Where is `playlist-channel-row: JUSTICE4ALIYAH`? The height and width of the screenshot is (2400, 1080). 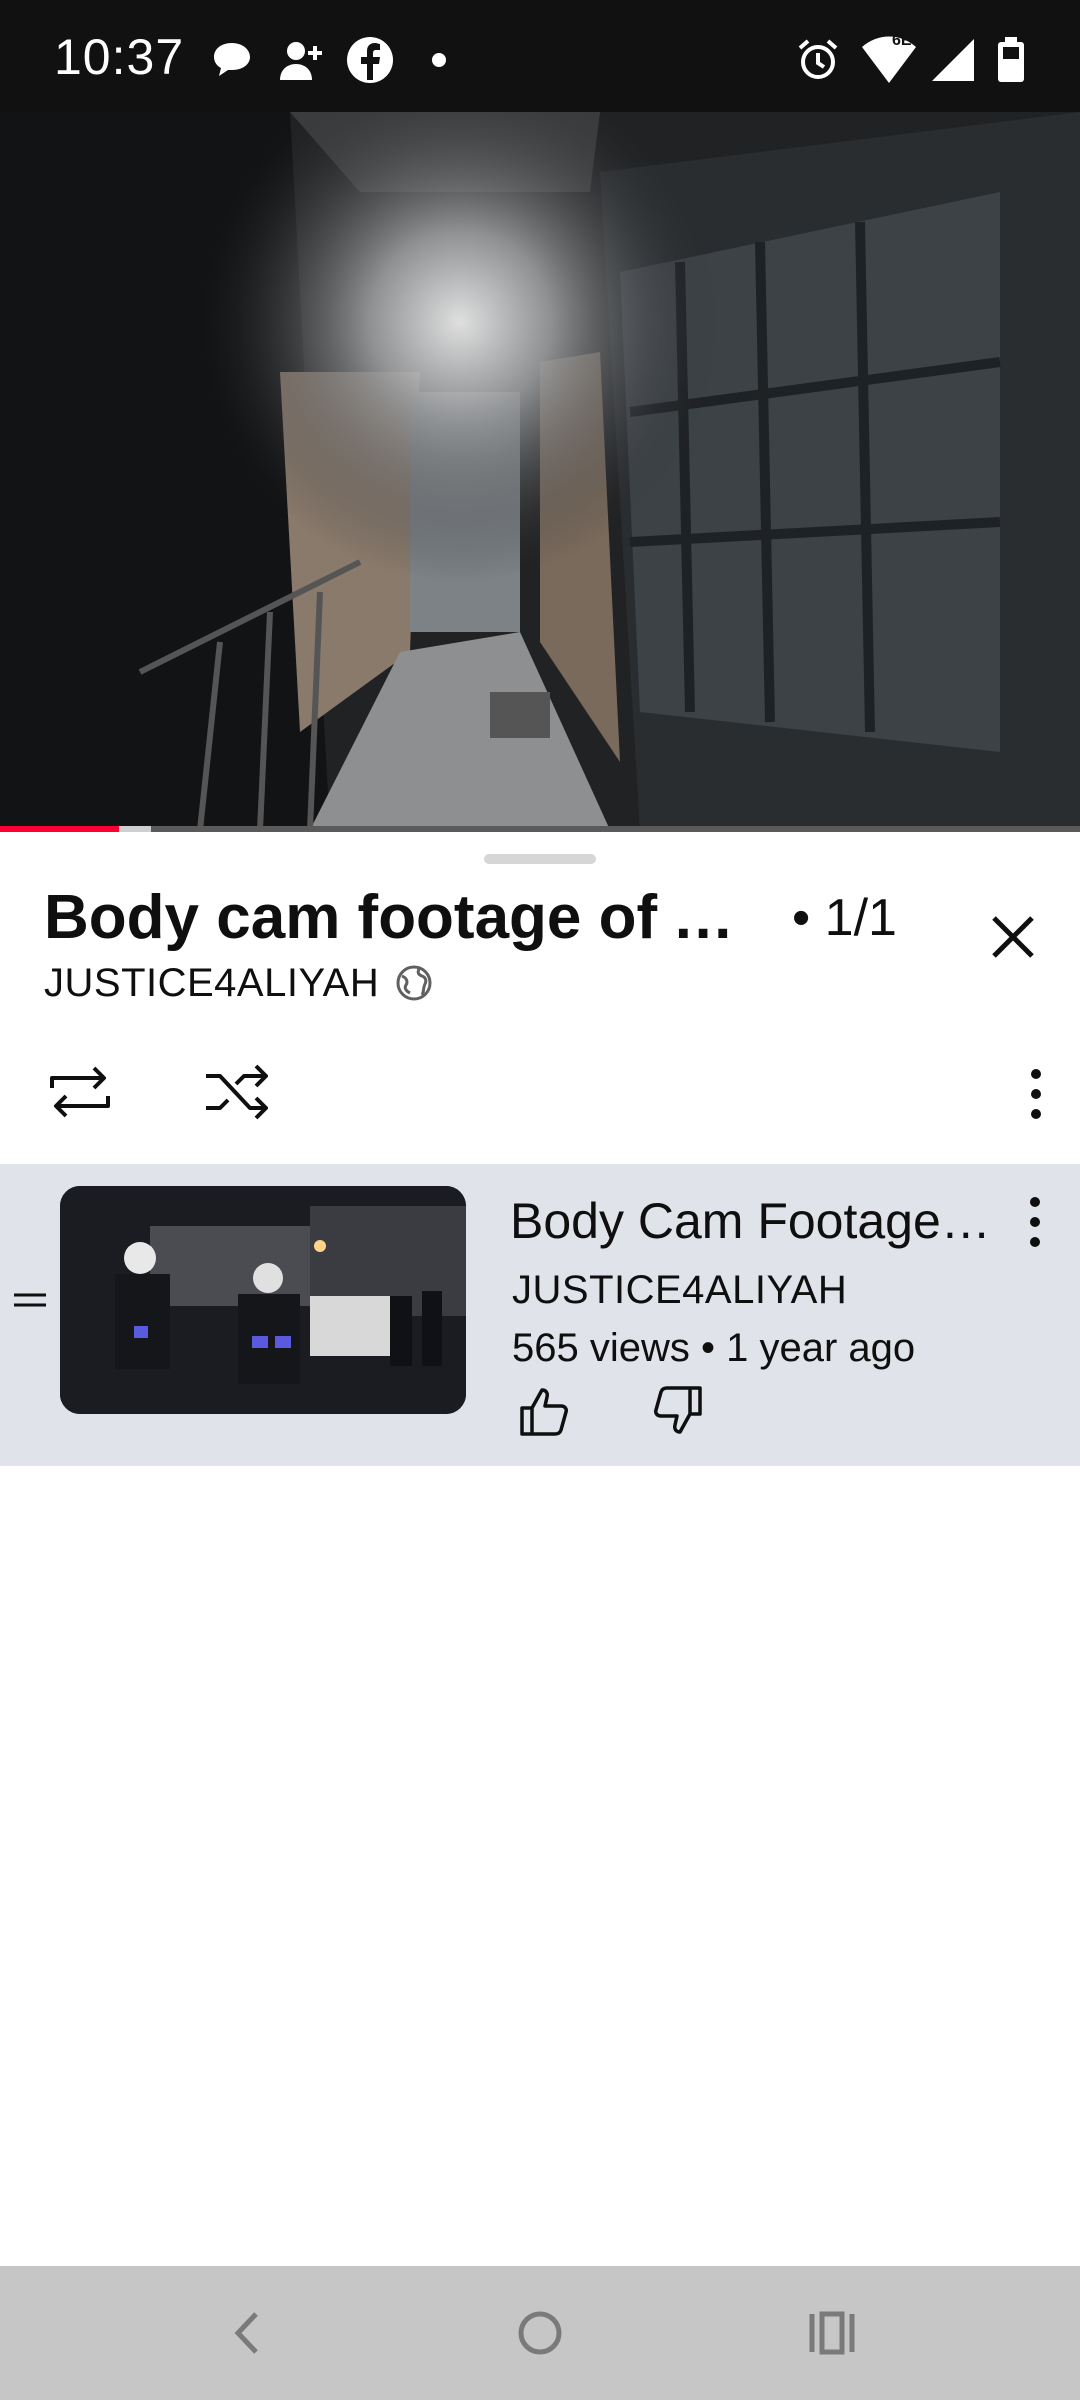 playlist-channel-row: JUSTICE4ALIYAH is located at coordinates (238, 983).